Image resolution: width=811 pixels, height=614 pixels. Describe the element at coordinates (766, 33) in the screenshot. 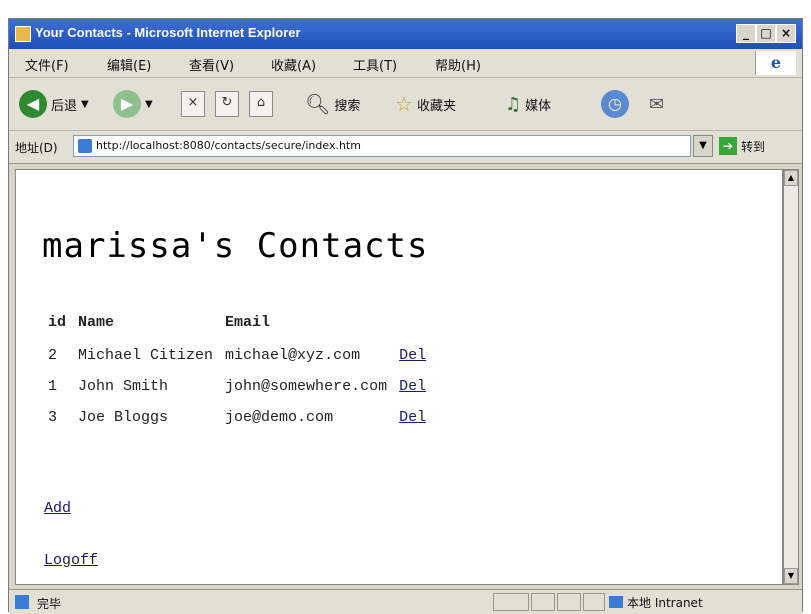

I see `maximize-button: □` at that location.